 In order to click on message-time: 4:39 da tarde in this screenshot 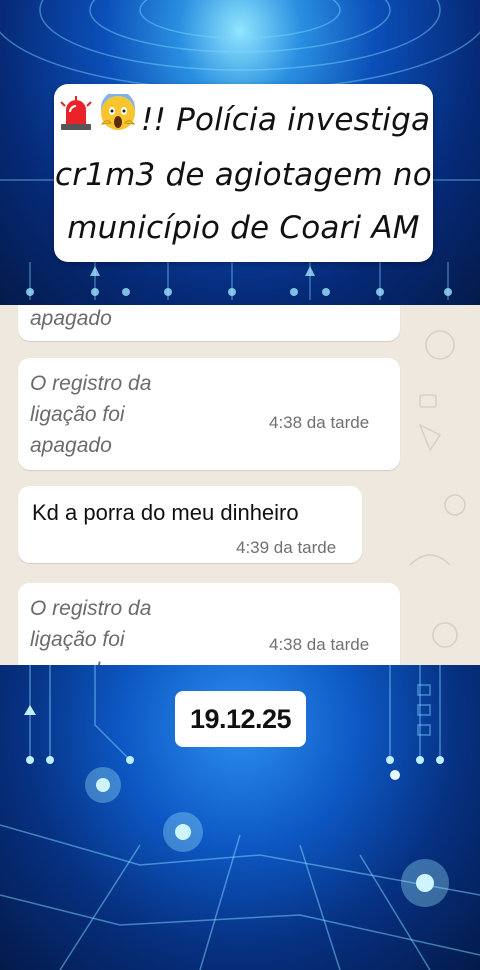, I will do `click(286, 547)`.